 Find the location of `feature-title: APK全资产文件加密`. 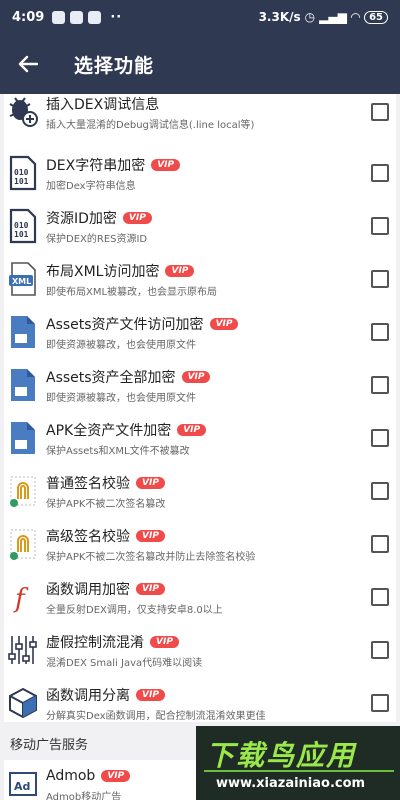

feature-title: APK全资产文件加密 is located at coordinates (109, 430).